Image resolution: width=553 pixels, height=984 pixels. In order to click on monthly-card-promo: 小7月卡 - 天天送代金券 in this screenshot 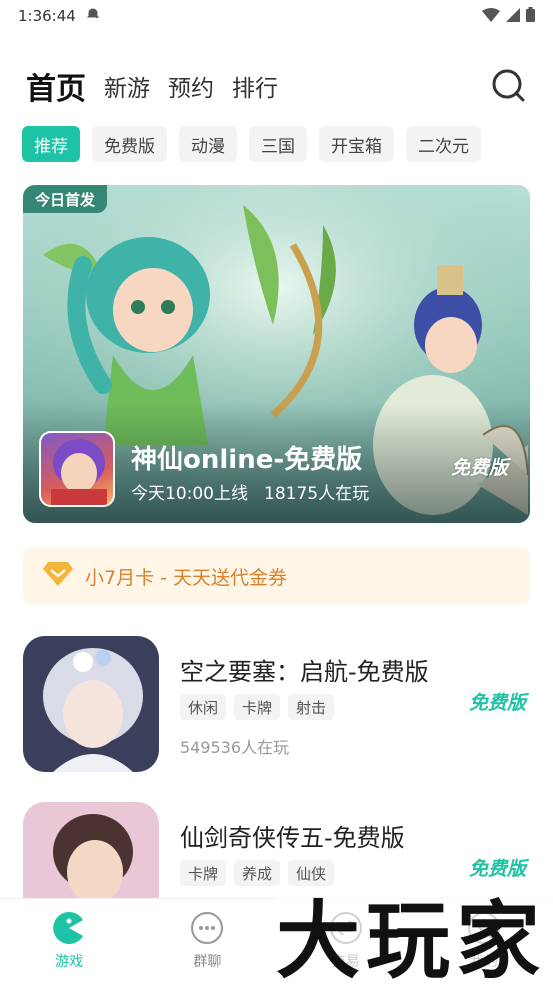, I will do `click(276, 576)`.